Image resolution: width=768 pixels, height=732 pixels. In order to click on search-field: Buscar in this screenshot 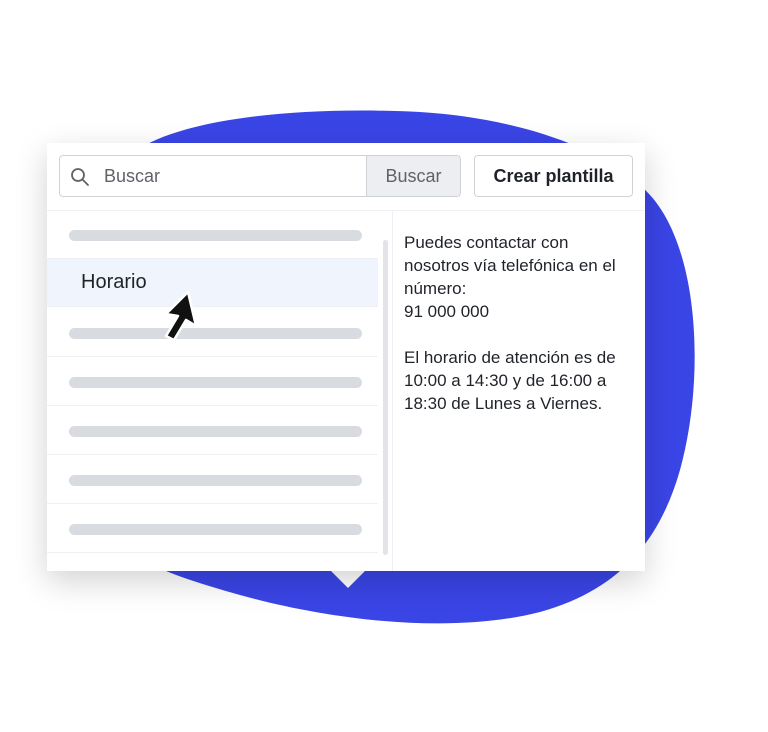, I will do `click(260, 176)`.